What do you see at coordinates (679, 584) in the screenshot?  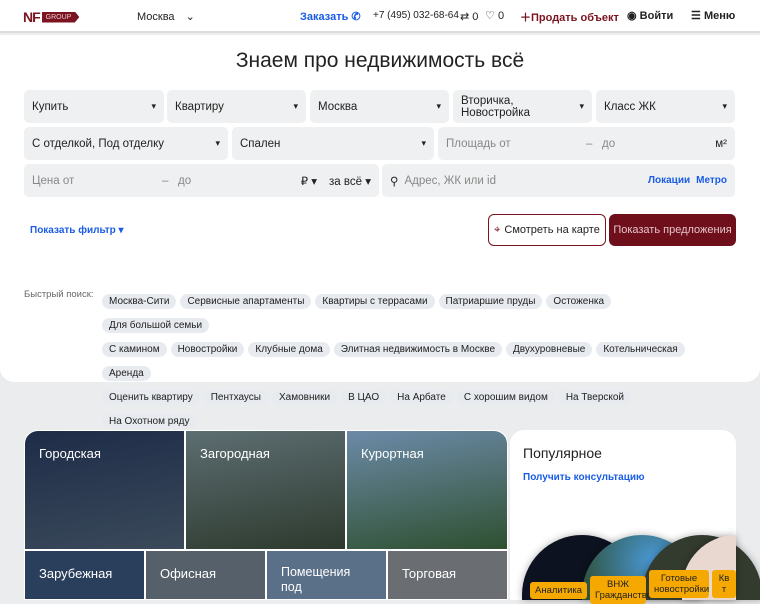 I see `tag-new-buildings: Готовые новостройки` at bounding box center [679, 584].